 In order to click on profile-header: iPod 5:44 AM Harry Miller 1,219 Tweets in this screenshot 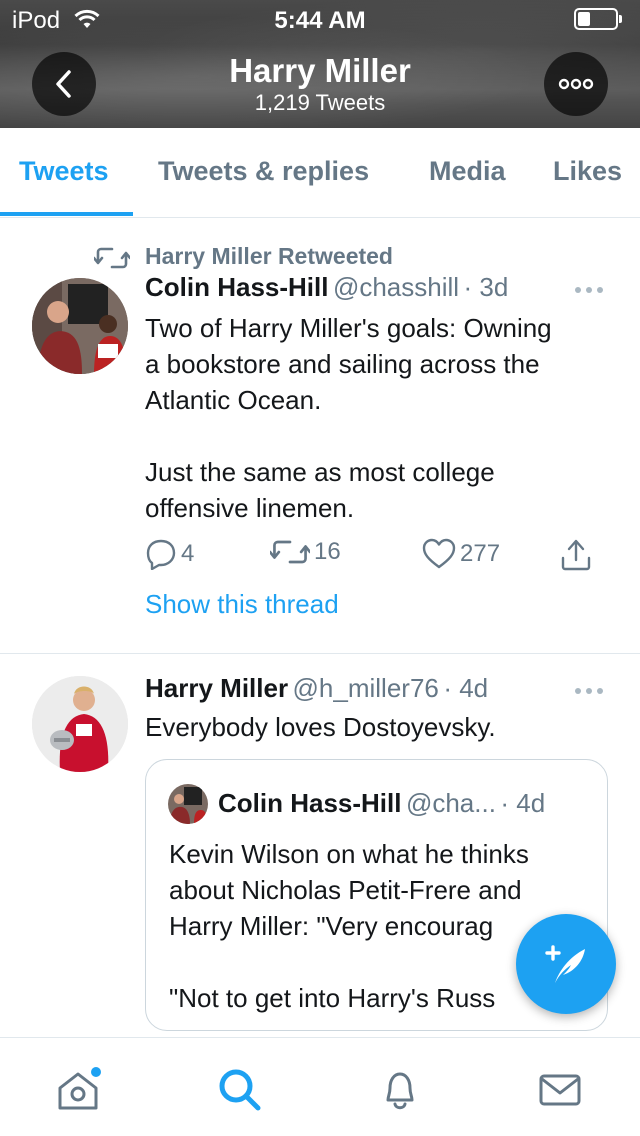, I will do `click(320, 64)`.